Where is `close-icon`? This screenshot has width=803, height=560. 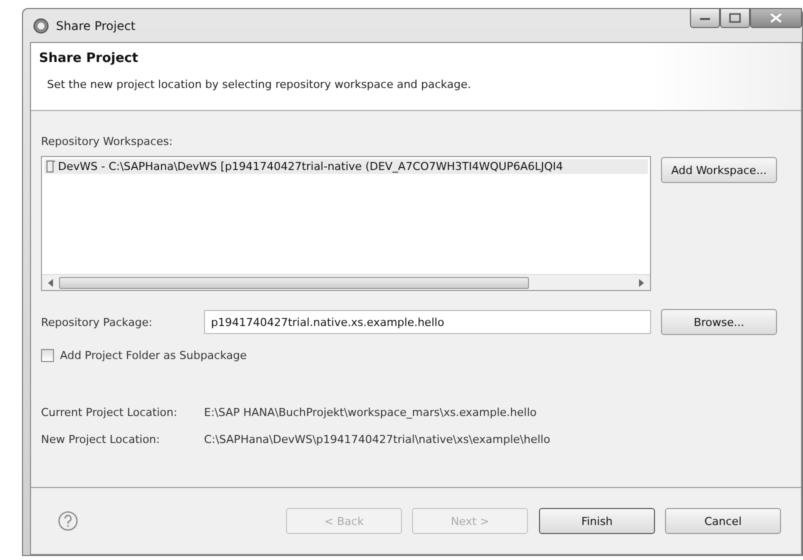
close-icon is located at coordinates (776, 18).